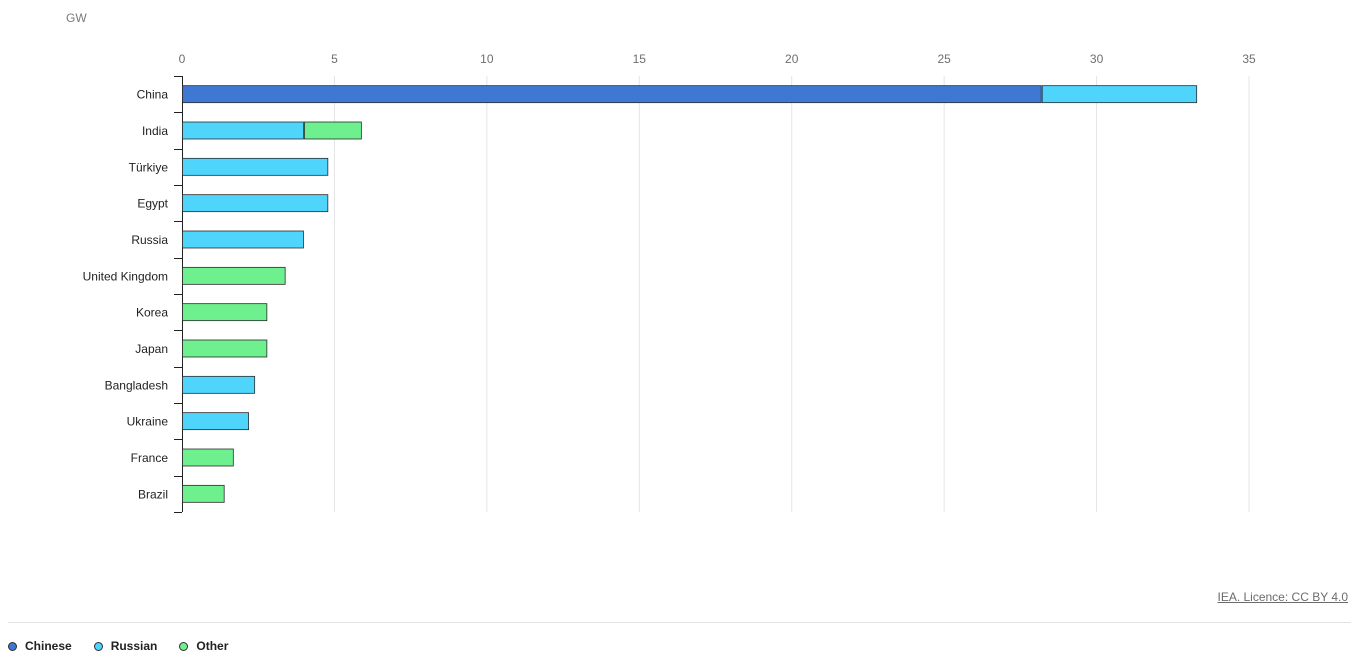 The image size is (1359, 657). What do you see at coordinates (151, 349) in the screenshot?
I see `category-label: Japan` at bounding box center [151, 349].